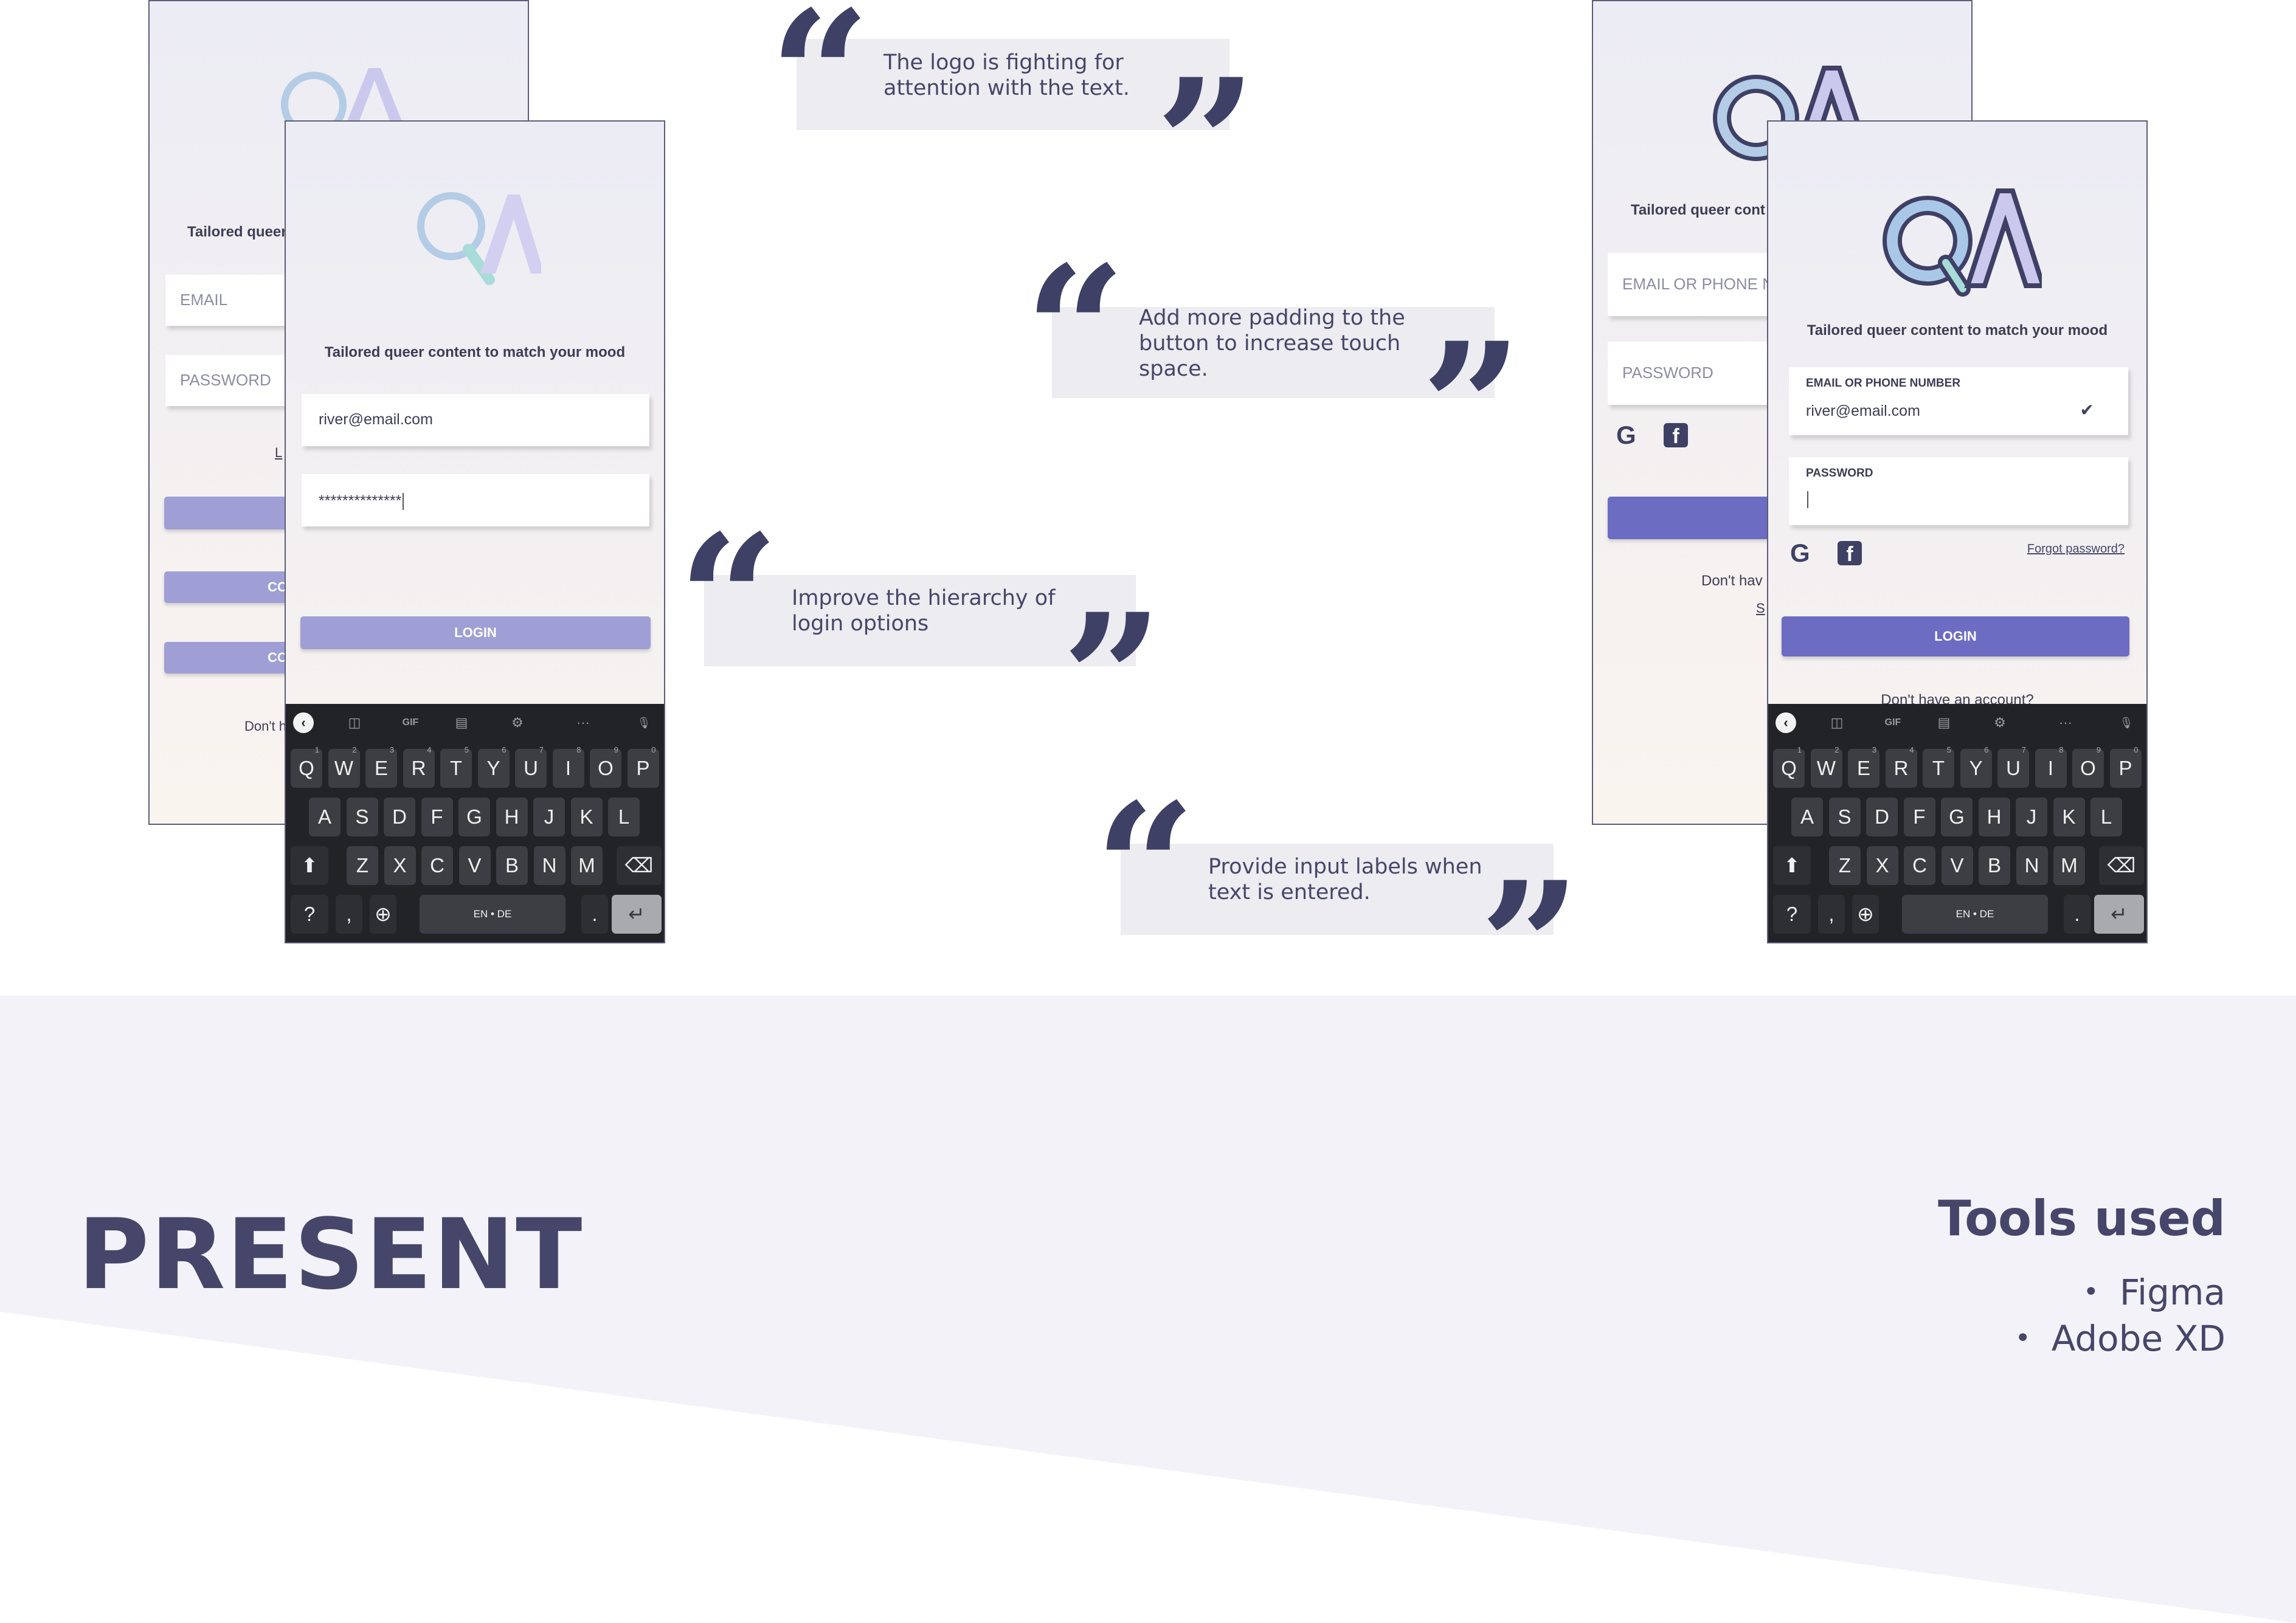 The width and height of the screenshot is (2296, 1623). I want to click on footer-text: Don't h, so click(266, 726).